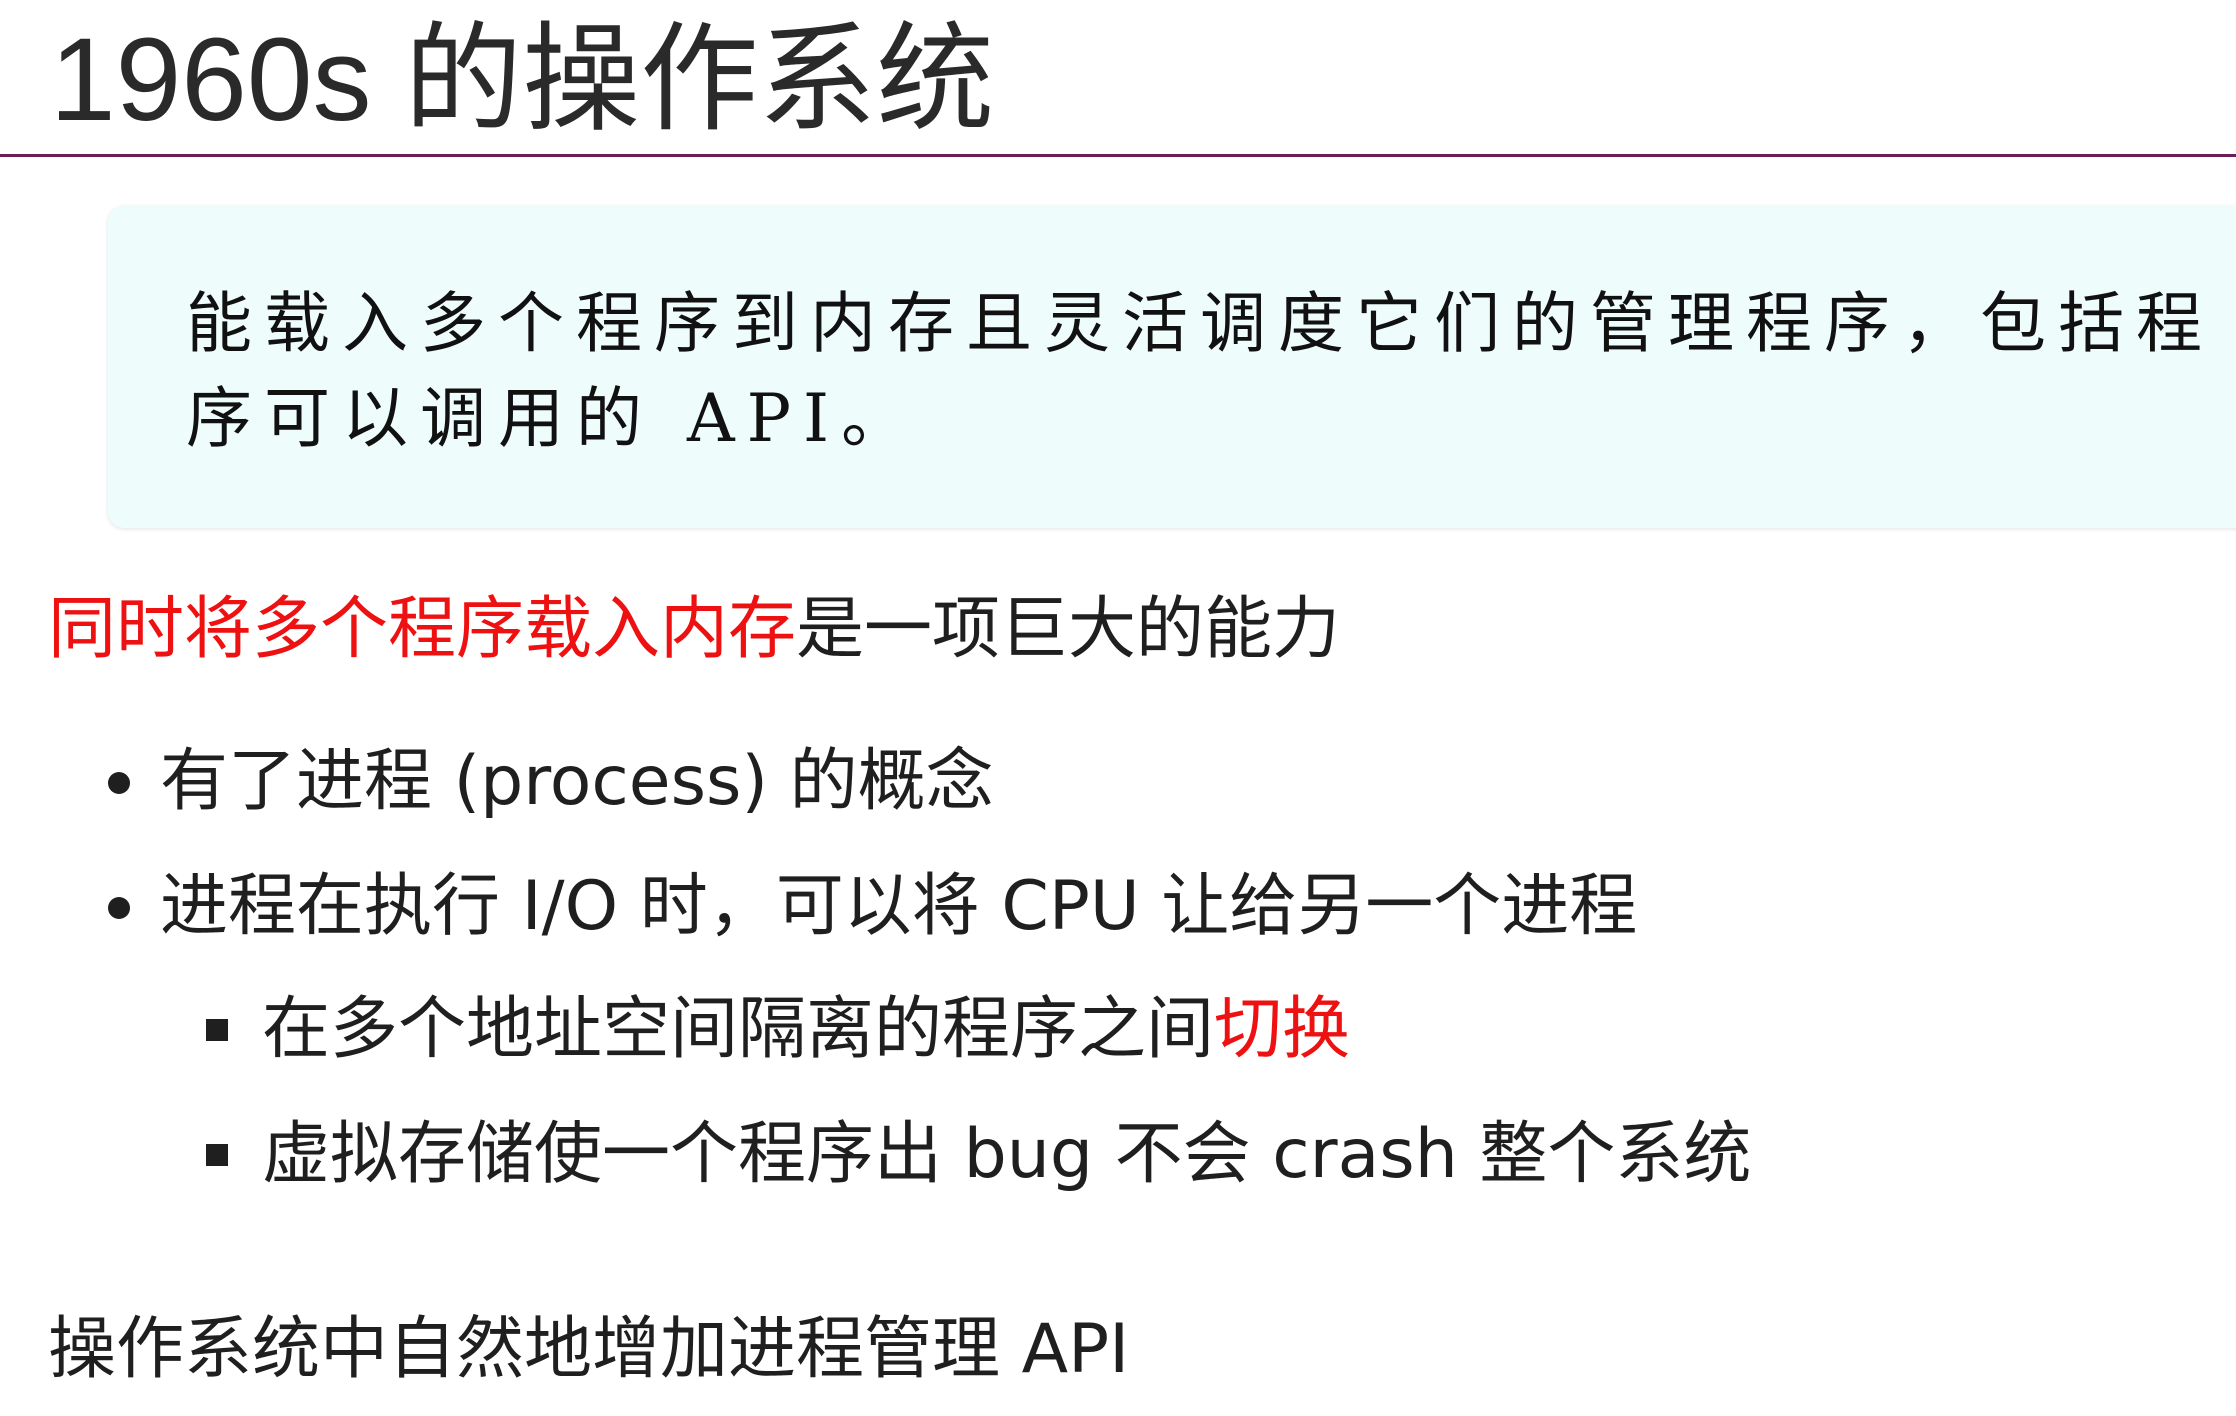 The height and width of the screenshot is (1416, 2236). Describe the element at coordinates (589, 1349) in the screenshot. I see `footer-line: 操作系统中自然地增加进程管理 API` at that location.